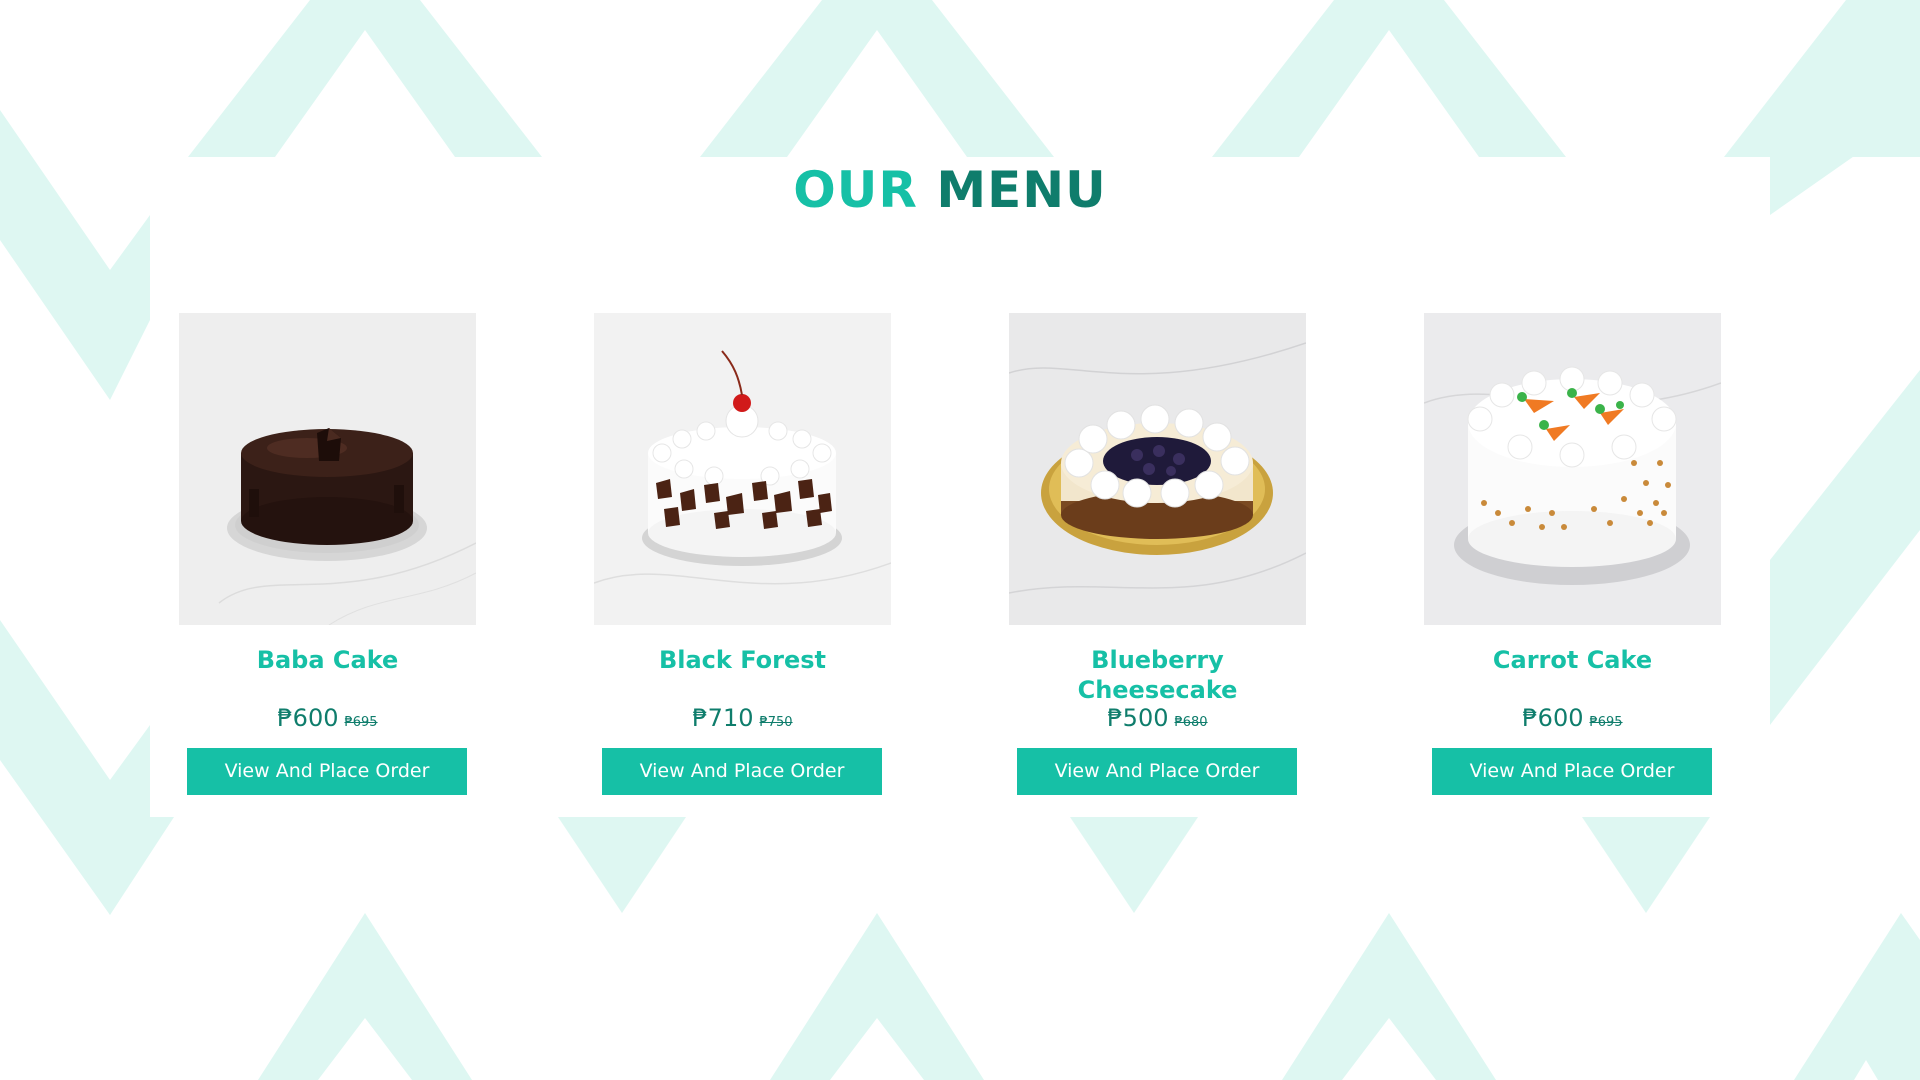 This screenshot has height=1080, width=1920. What do you see at coordinates (1191, 722) in the screenshot?
I see `original-price: ₱680` at bounding box center [1191, 722].